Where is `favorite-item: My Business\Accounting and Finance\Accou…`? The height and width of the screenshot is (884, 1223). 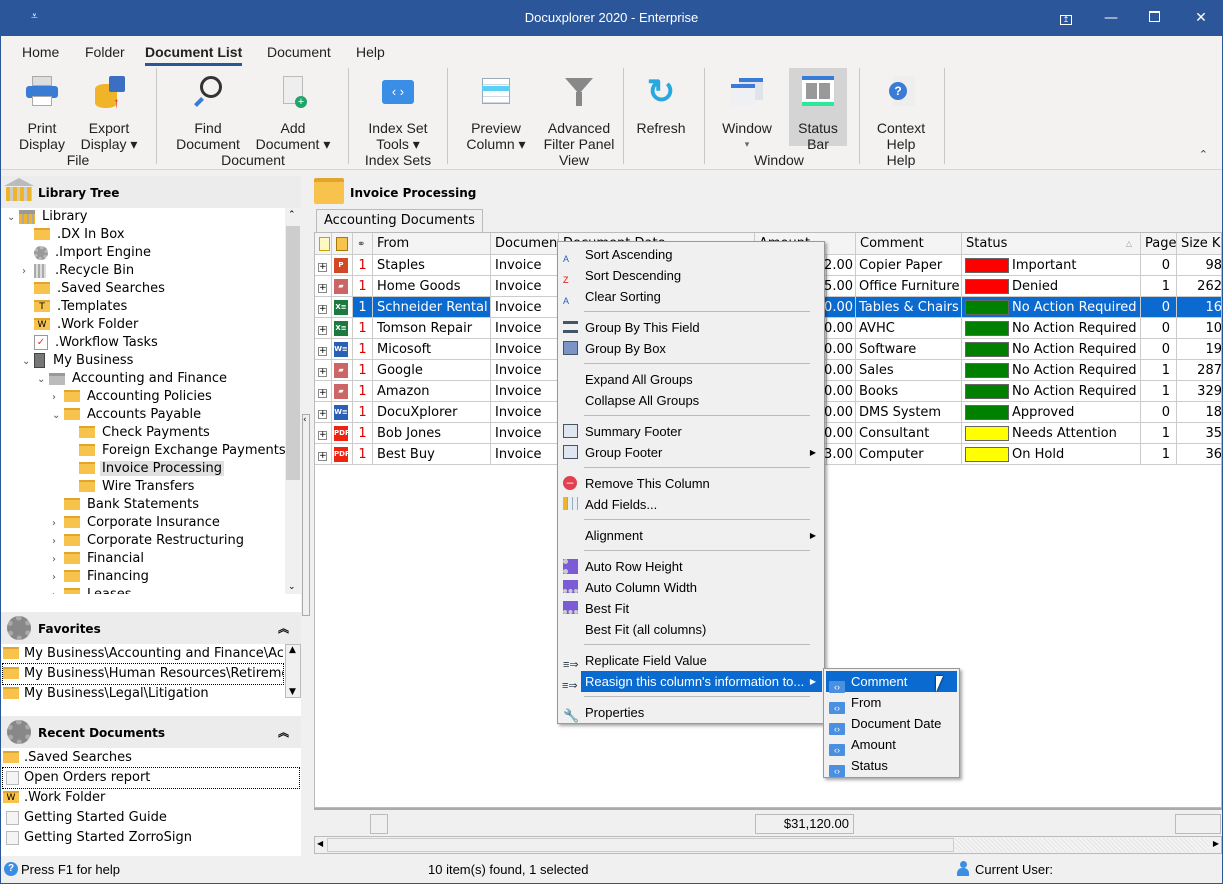 favorite-item: My Business\Accounting and Finance\Accou… is located at coordinates (143, 654).